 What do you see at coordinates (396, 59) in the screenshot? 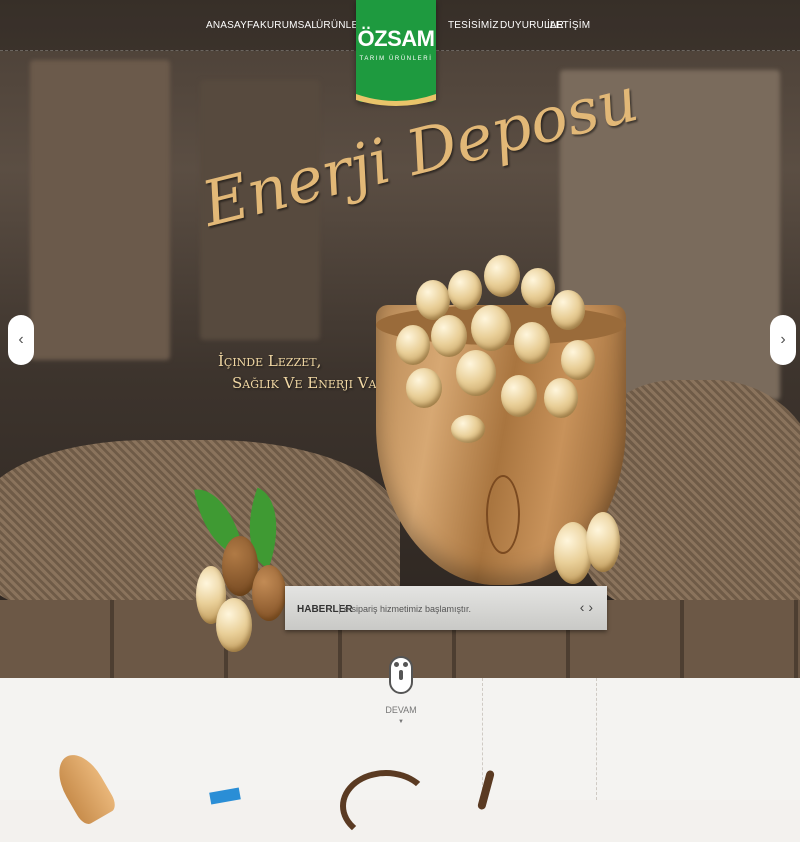
I see `logo-subtitle: TARIM ÜRÜNLERİ` at bounding box center [396, 59].